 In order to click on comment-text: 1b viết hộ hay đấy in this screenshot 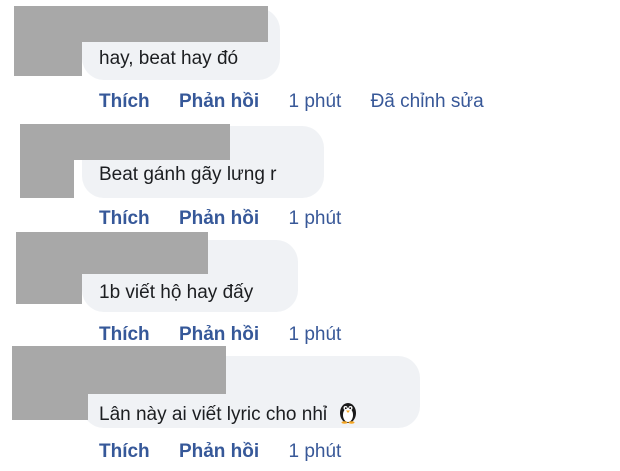, I will do `click(176, 292)`.